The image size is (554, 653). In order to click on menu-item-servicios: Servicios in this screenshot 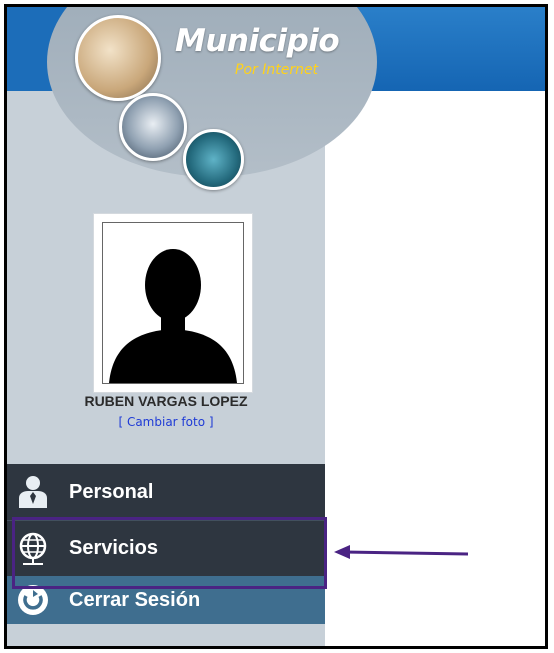, I will do `click(166, 548)`.